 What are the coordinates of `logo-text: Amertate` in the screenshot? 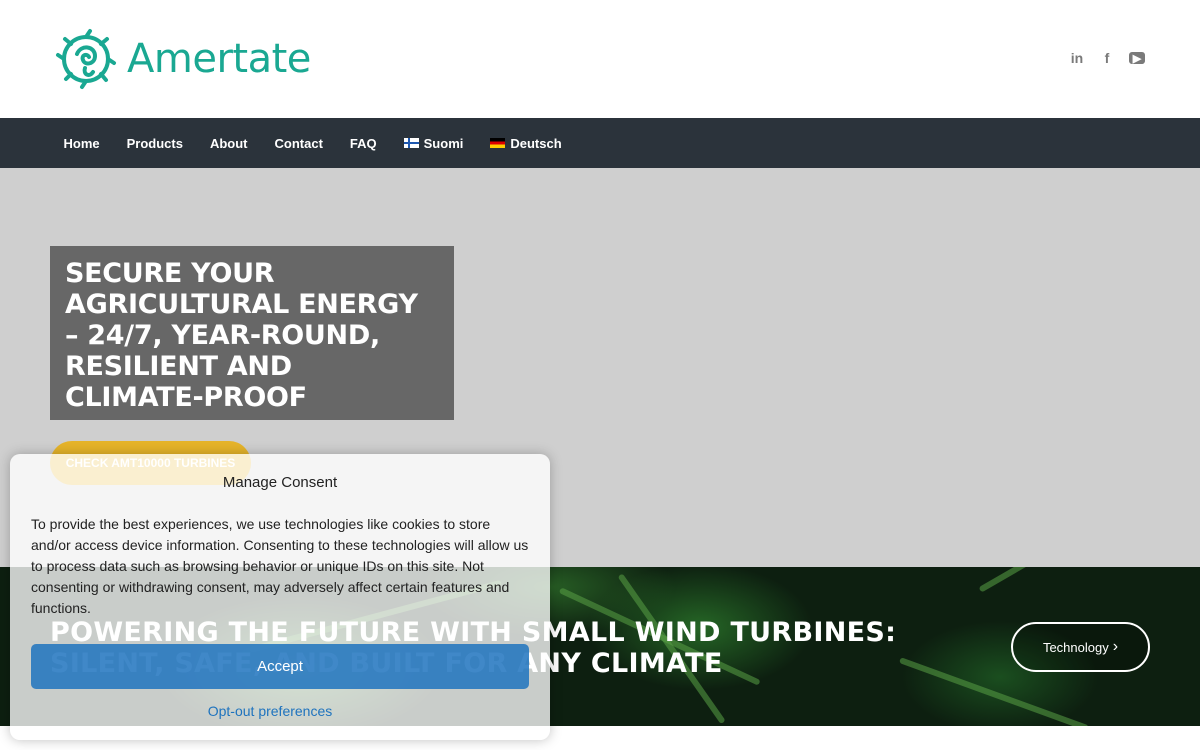 It's located at (219, 59).